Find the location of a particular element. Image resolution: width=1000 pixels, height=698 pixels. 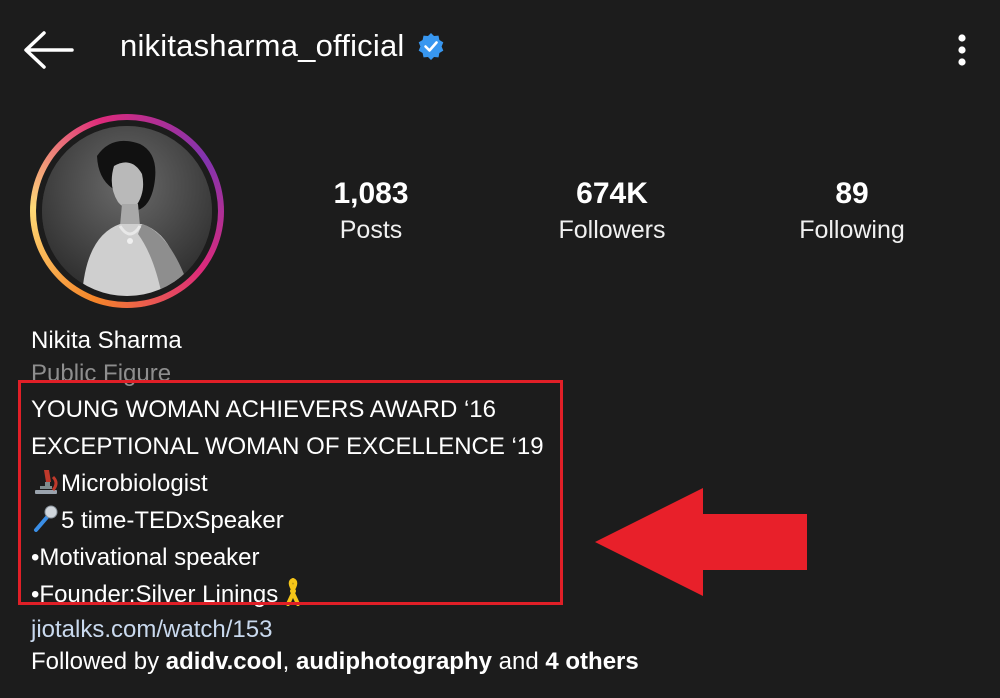

following-count: 89 is located at coordinates (852, 193).